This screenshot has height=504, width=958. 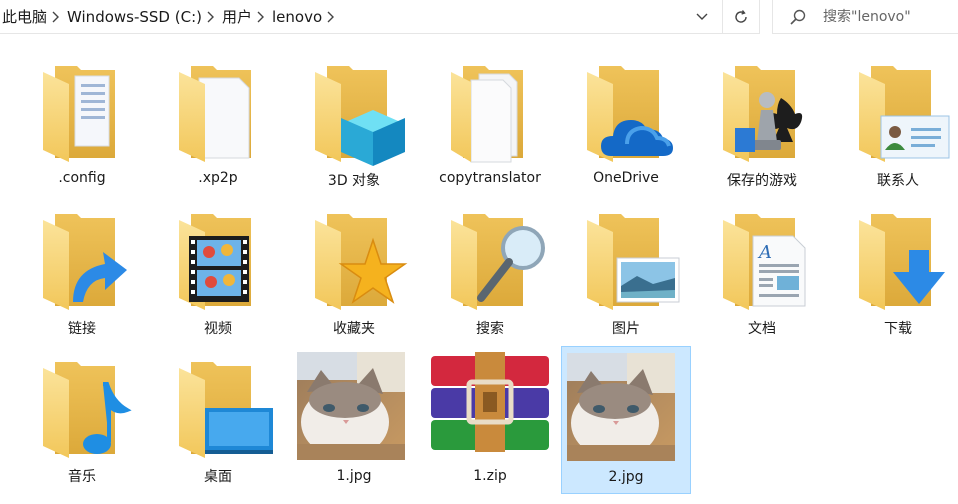 I want to click on refresh-button, so click(x=741, y=17).